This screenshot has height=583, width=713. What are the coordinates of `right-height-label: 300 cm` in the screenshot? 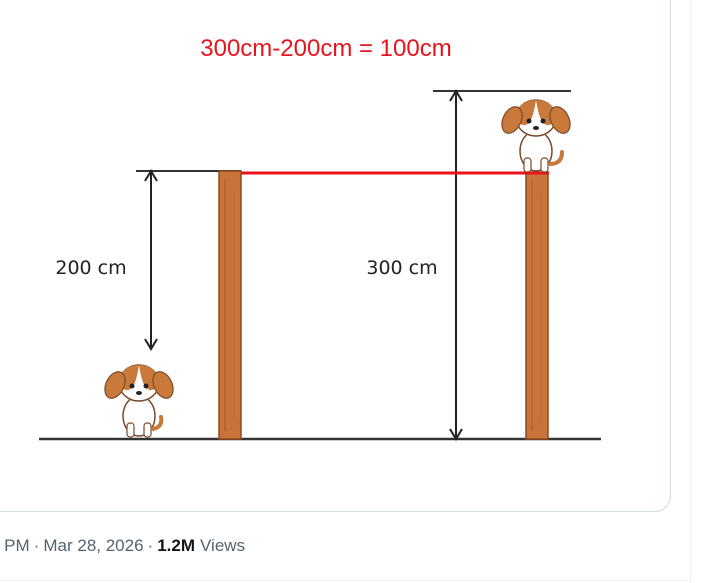 It's located at (401, 268).